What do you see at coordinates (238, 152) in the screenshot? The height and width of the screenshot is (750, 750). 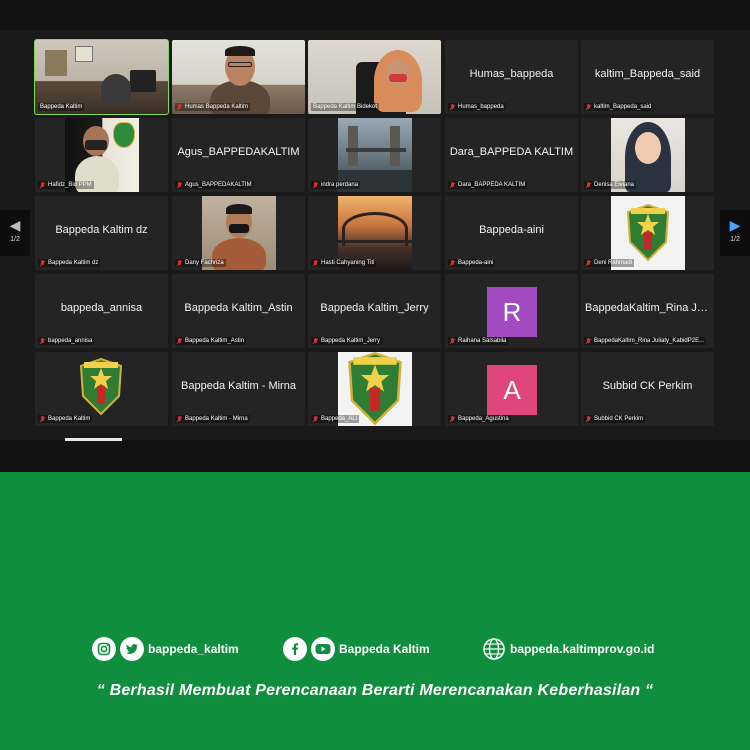 I see `participant-display-name: Agus_BAPPEDAKALTIM` at bounding box center [238, 152].